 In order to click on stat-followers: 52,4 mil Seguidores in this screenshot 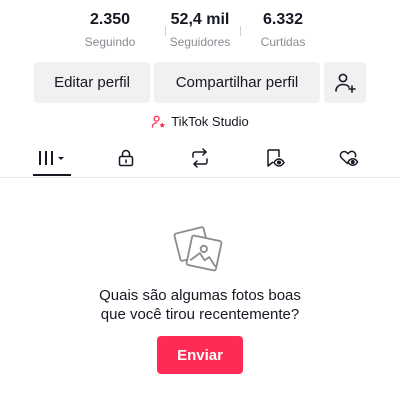, I will do `click(200, 30)`.